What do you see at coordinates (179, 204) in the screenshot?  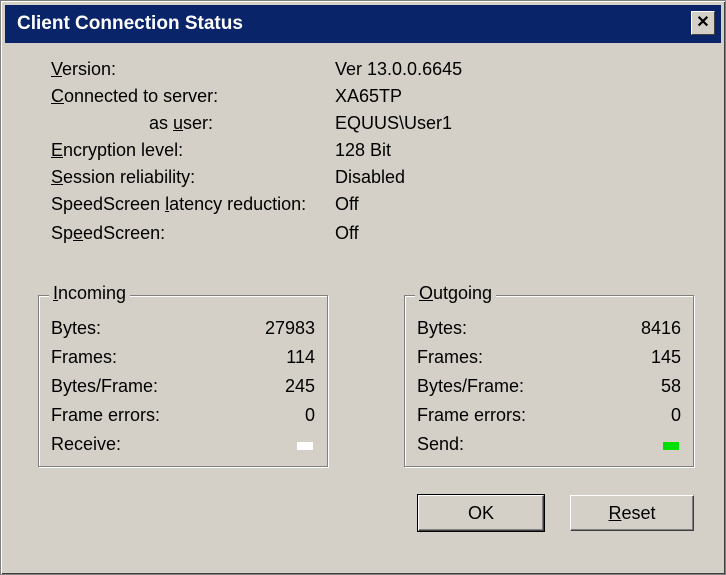 I see `latency-label: SpeedScreen latency reduction:` at bounding box center [179, 204].